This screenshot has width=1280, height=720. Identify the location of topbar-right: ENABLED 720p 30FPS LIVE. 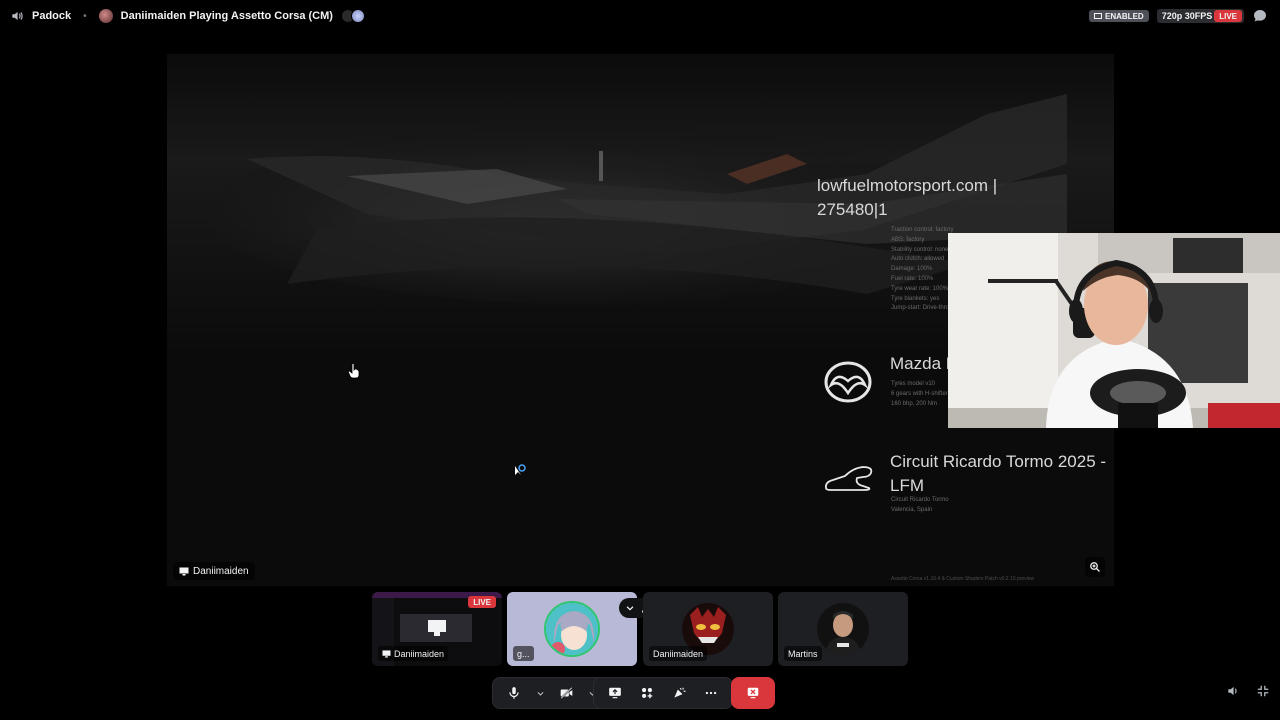
(1178, 16).